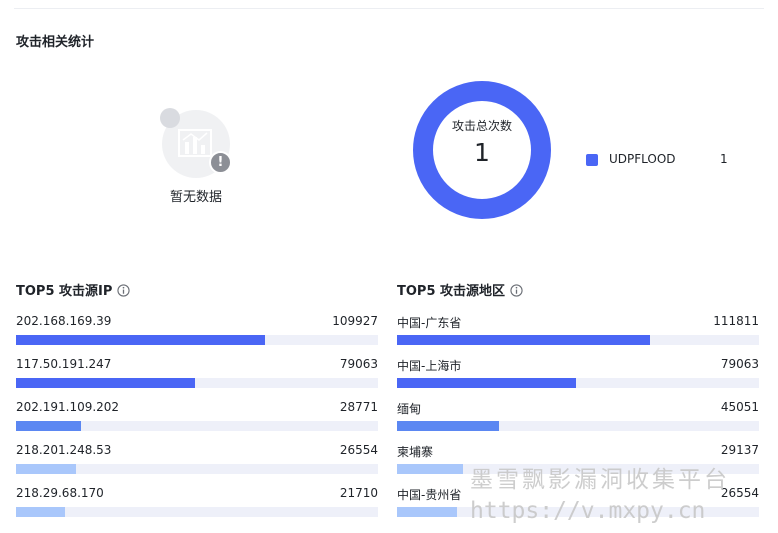 Image resolution: width=778 pixels, height=533 pixels. Describe the element at coordinates (409, 409) in the screenshot. I see `row-name: 缅甸` at that location.